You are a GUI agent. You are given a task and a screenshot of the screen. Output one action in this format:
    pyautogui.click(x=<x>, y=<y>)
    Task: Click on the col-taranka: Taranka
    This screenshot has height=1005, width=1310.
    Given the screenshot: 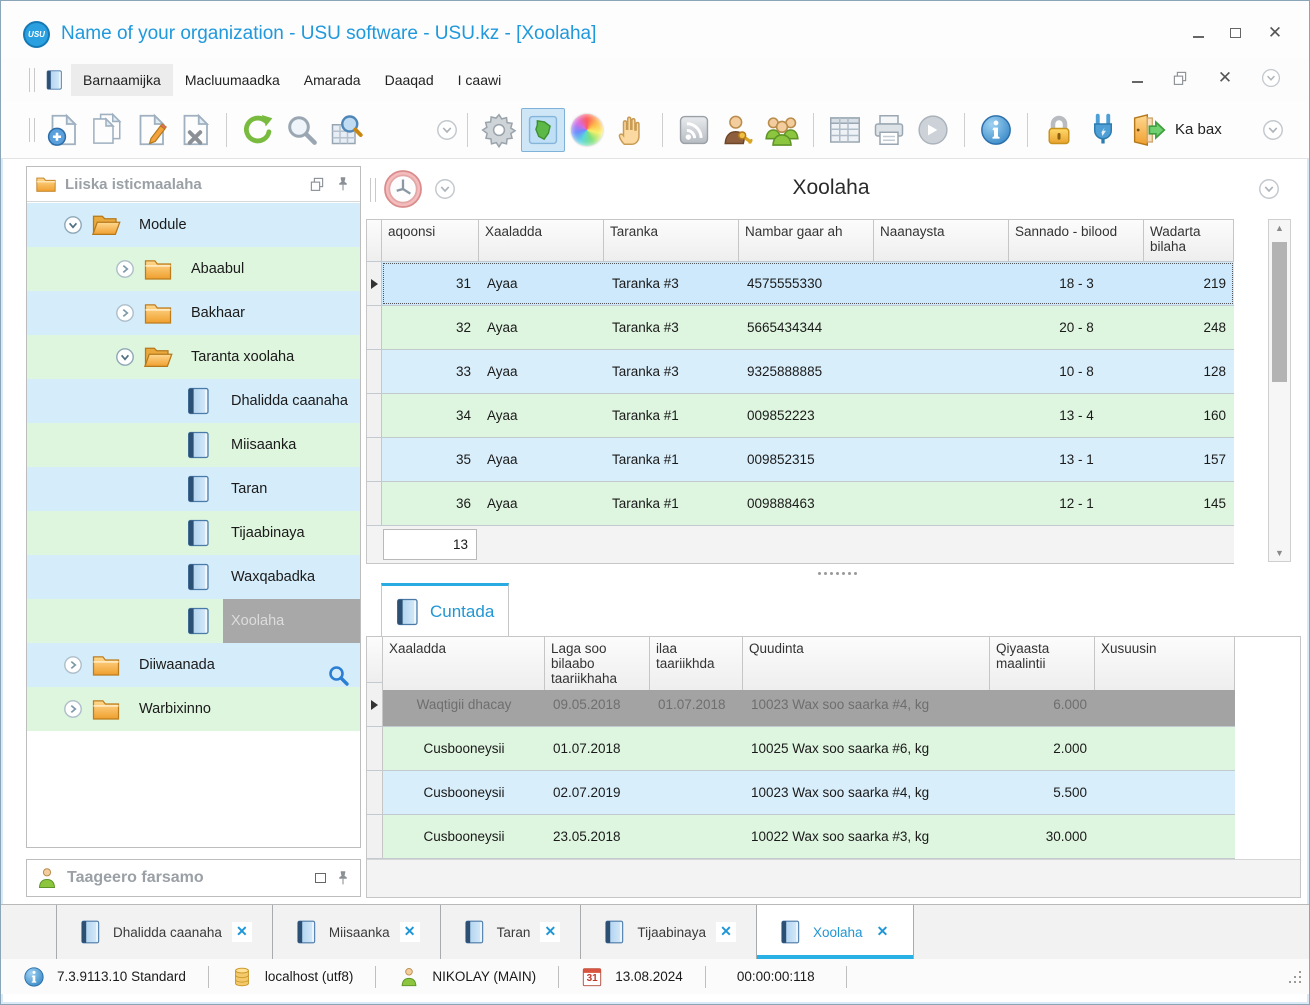 What is the action you would take?
    pyautogui.click(x=671, y=240)
    